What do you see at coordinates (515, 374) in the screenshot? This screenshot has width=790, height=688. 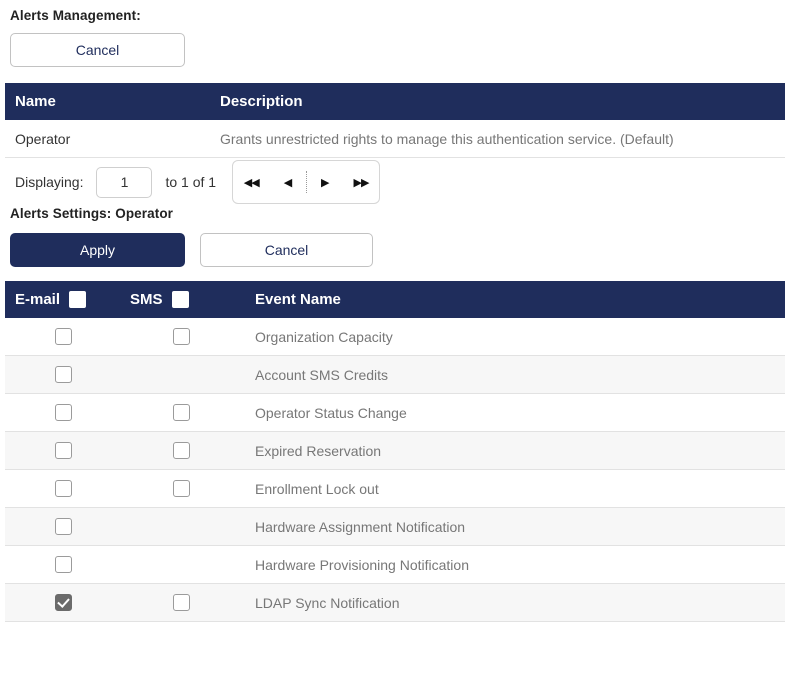 I see `event-name-cell: Account SMS Credits` at bounding box center [515, 374].